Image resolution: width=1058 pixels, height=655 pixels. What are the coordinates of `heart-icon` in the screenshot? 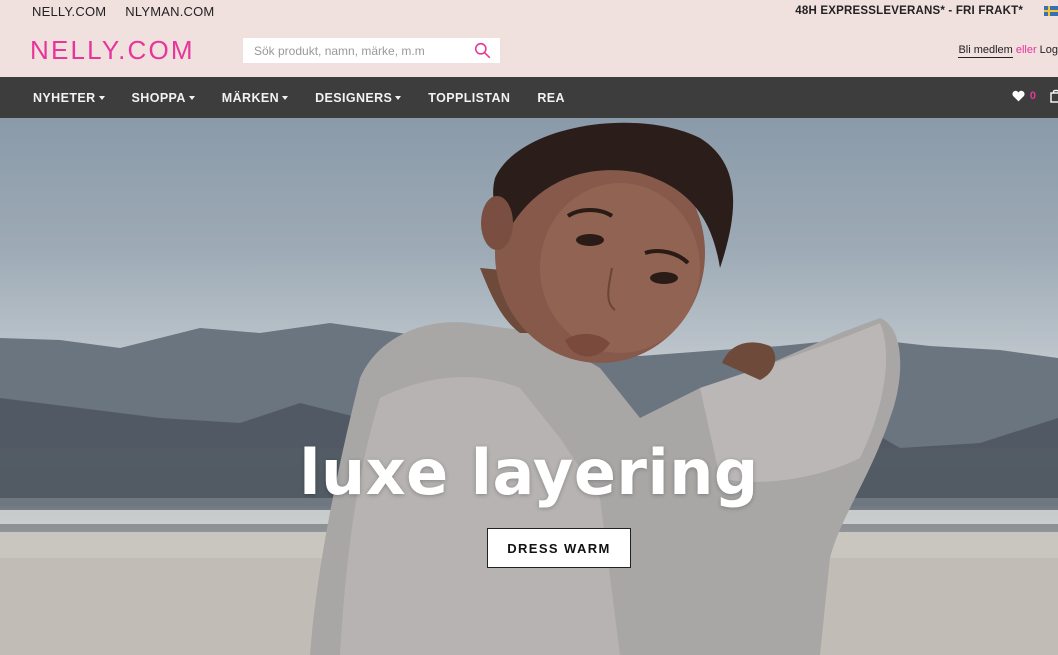 It's located at (1018, 96).